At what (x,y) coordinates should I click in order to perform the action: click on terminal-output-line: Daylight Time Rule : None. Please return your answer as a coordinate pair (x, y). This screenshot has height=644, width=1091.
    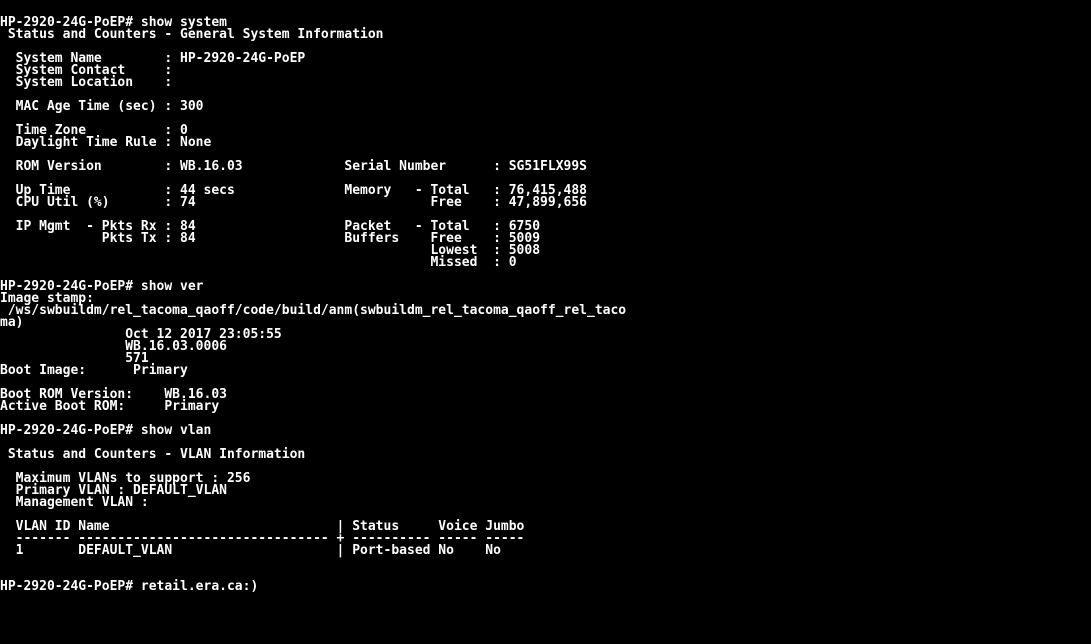
    Looking at the image, I should click on (106, 142).